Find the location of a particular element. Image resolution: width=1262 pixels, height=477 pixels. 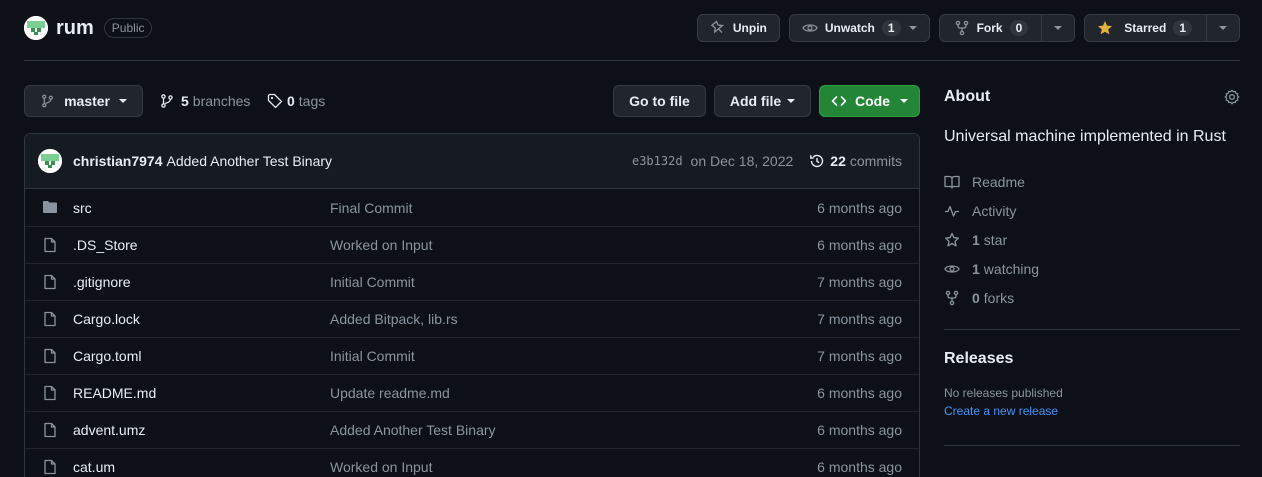

unpin-button: Unpin is located at coordinates (738, 28).